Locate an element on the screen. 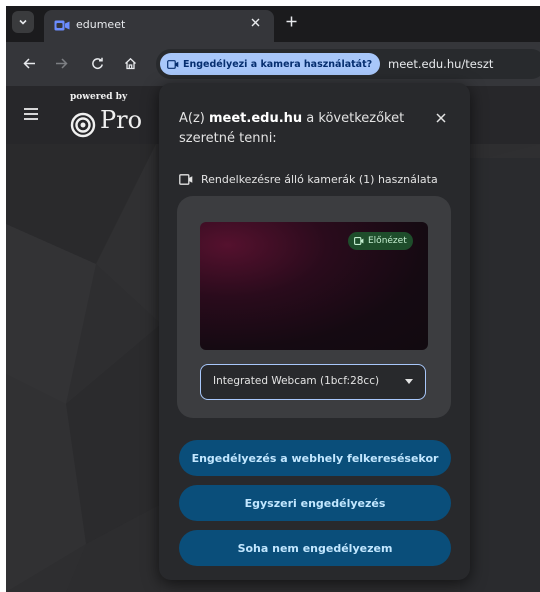 The image size is (540, 592). camera-select-value: Integrated Webcam (1bcf:28cc) is located at coordinates (296, 381).